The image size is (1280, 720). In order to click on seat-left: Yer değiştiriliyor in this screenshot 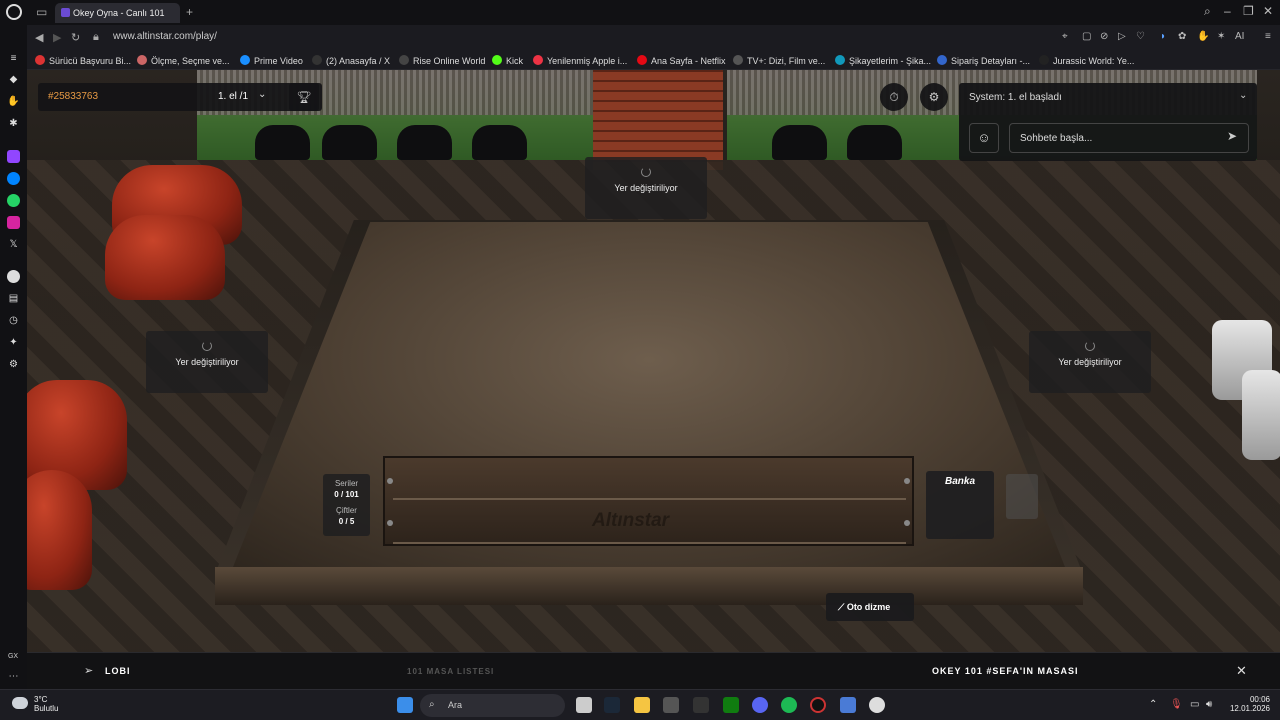, I will do `click(207, 362)`.